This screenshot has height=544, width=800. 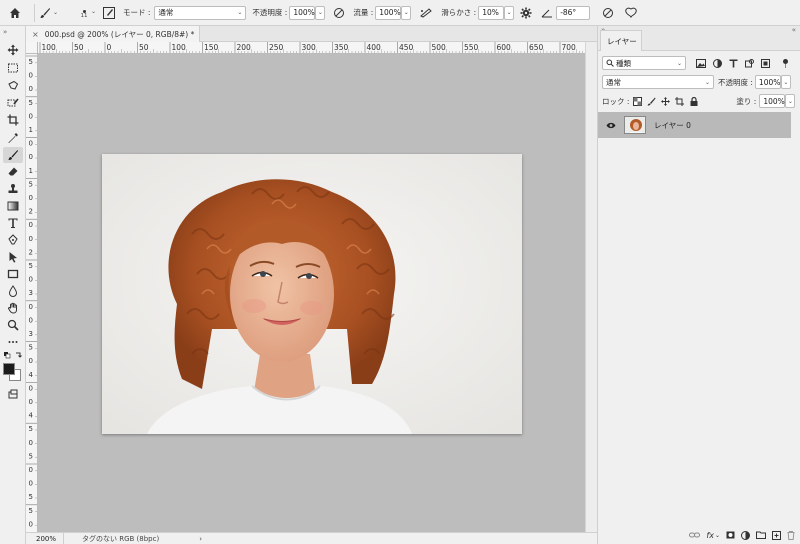 I want to click on type-layer-filter-icon, so click(x=733, y=63).